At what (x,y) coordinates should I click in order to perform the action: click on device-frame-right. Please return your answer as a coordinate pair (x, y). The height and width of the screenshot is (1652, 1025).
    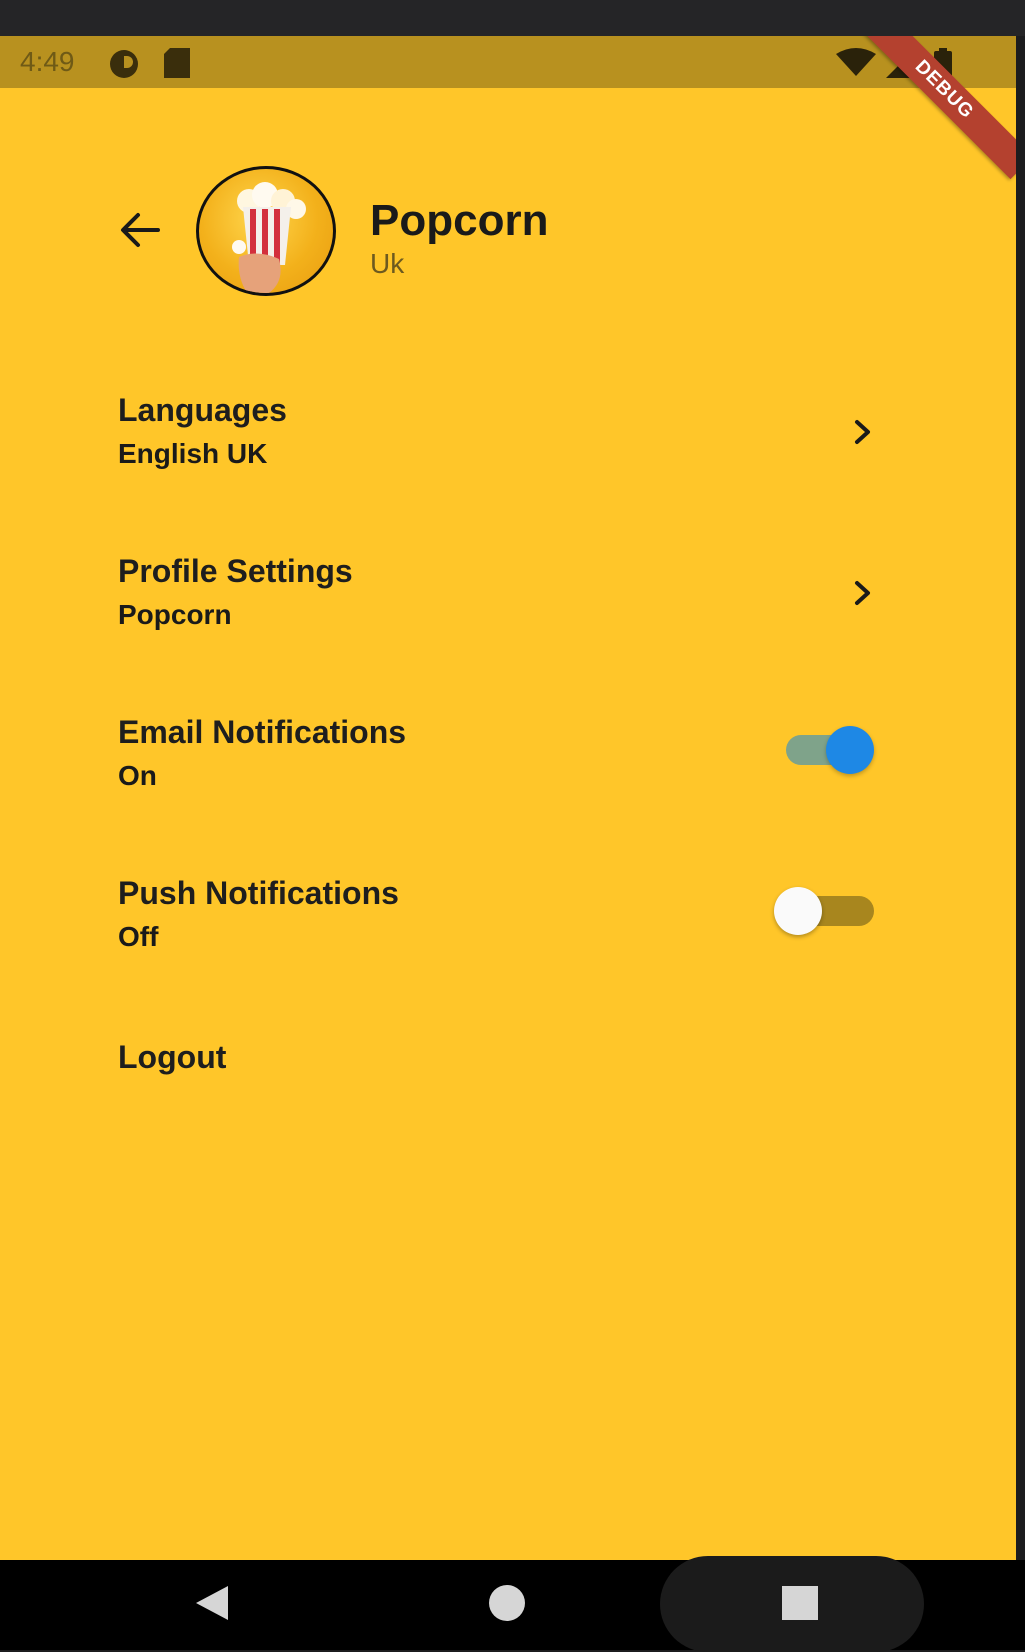
    Looking at the image, I should click on (1020, 798).